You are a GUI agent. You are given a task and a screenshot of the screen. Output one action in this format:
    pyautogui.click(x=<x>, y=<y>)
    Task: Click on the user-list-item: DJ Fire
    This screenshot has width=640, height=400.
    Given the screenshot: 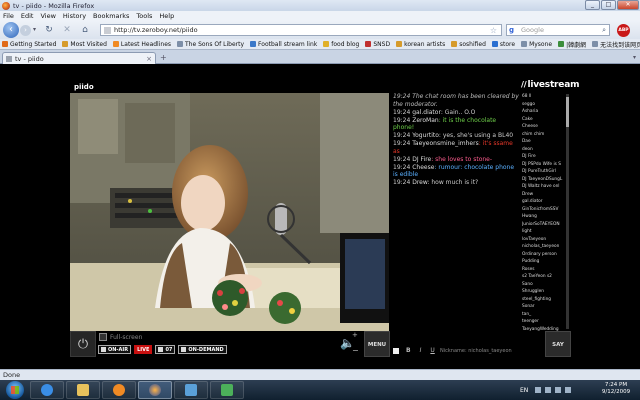 What is the action you would take?
    pyautogui.click(x=544, y=157)
    